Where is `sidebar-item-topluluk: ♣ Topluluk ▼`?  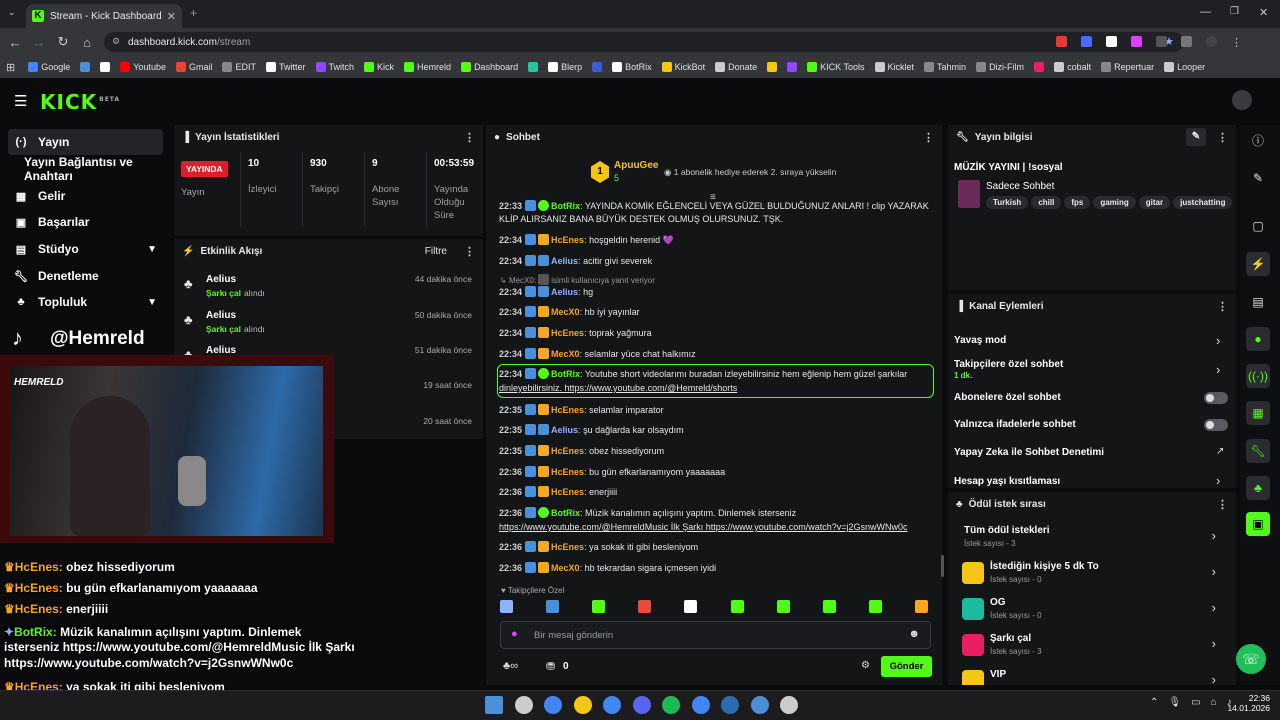 sidebar-item-topluluk: ♣ Topluluk ▼ is located at coordinates (85, 302).